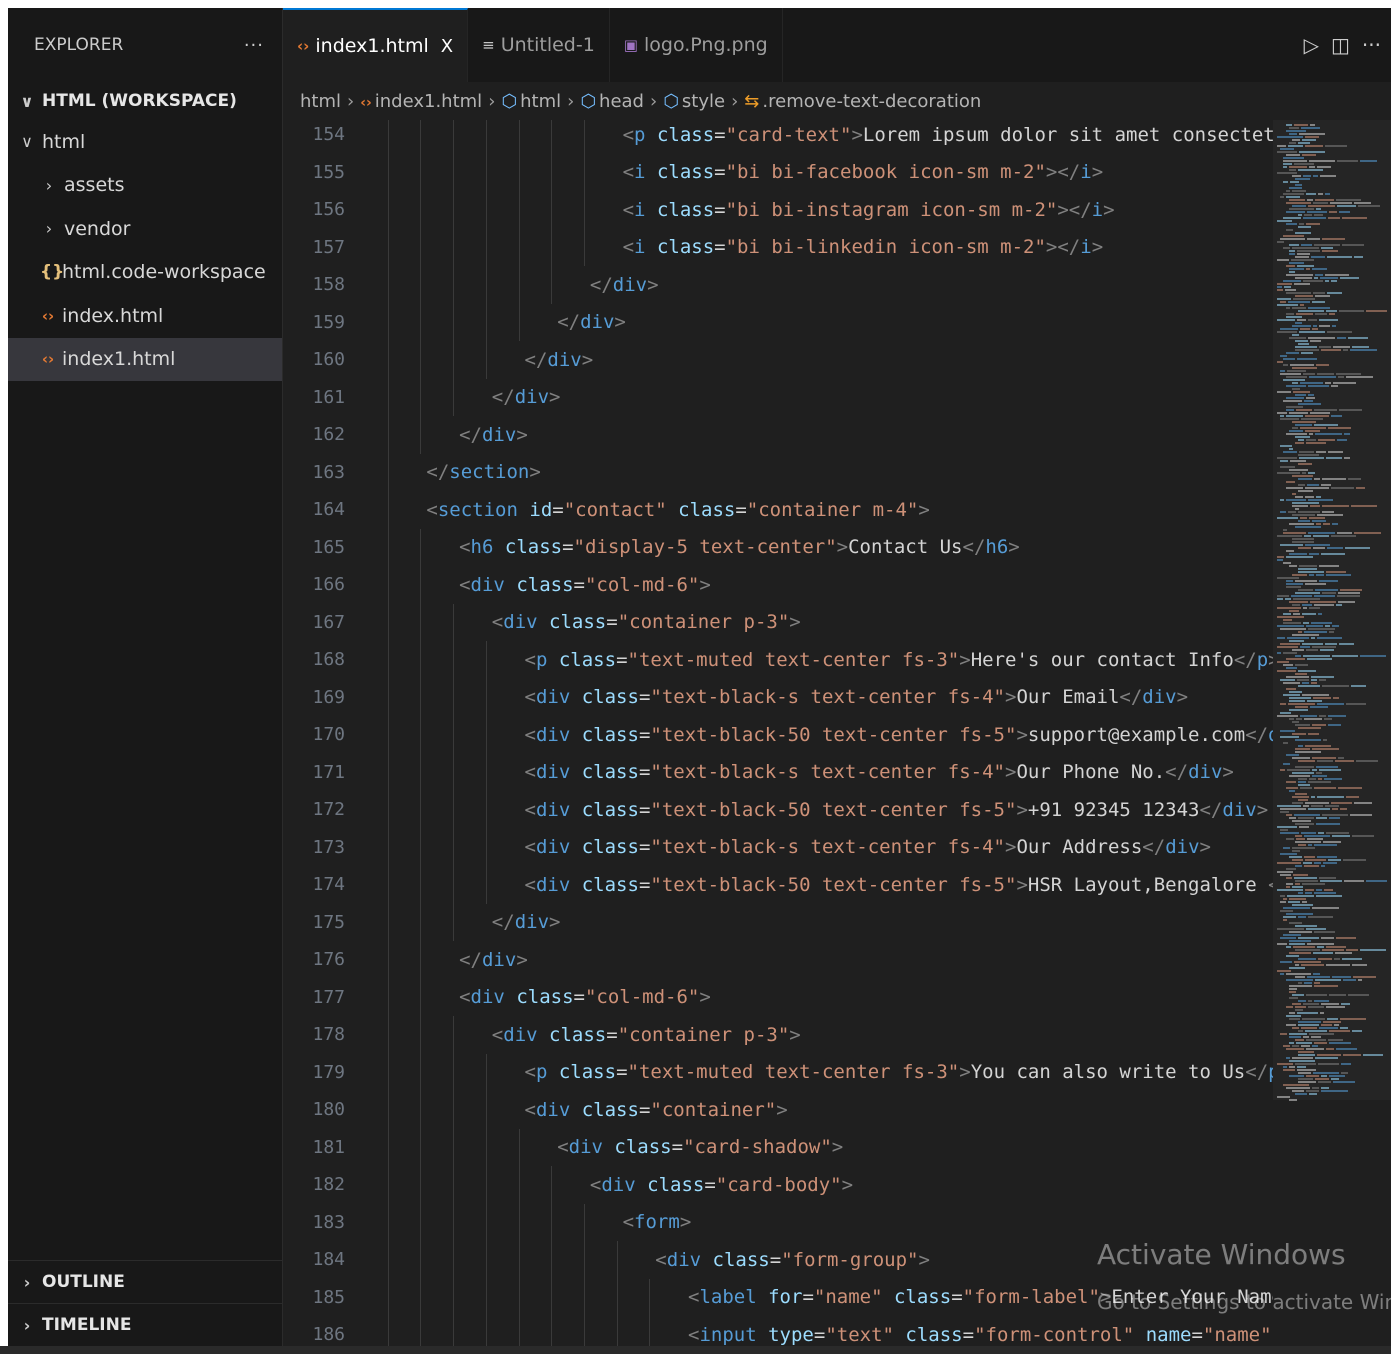  What do you see at coordinates (612, 101) in the screenshot?
I see `breadcrumb-item: ⬡ head` at bounding box center [612, 101].